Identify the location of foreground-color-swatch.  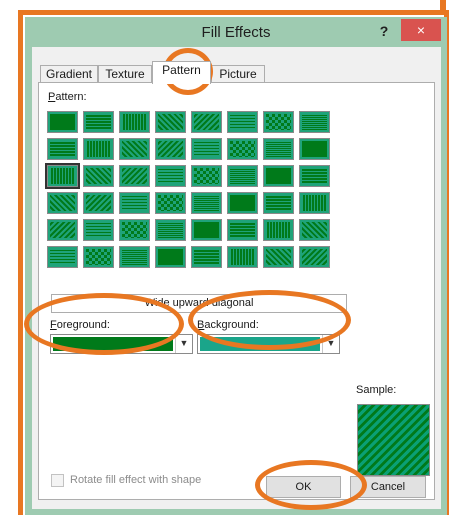
(113, 344).